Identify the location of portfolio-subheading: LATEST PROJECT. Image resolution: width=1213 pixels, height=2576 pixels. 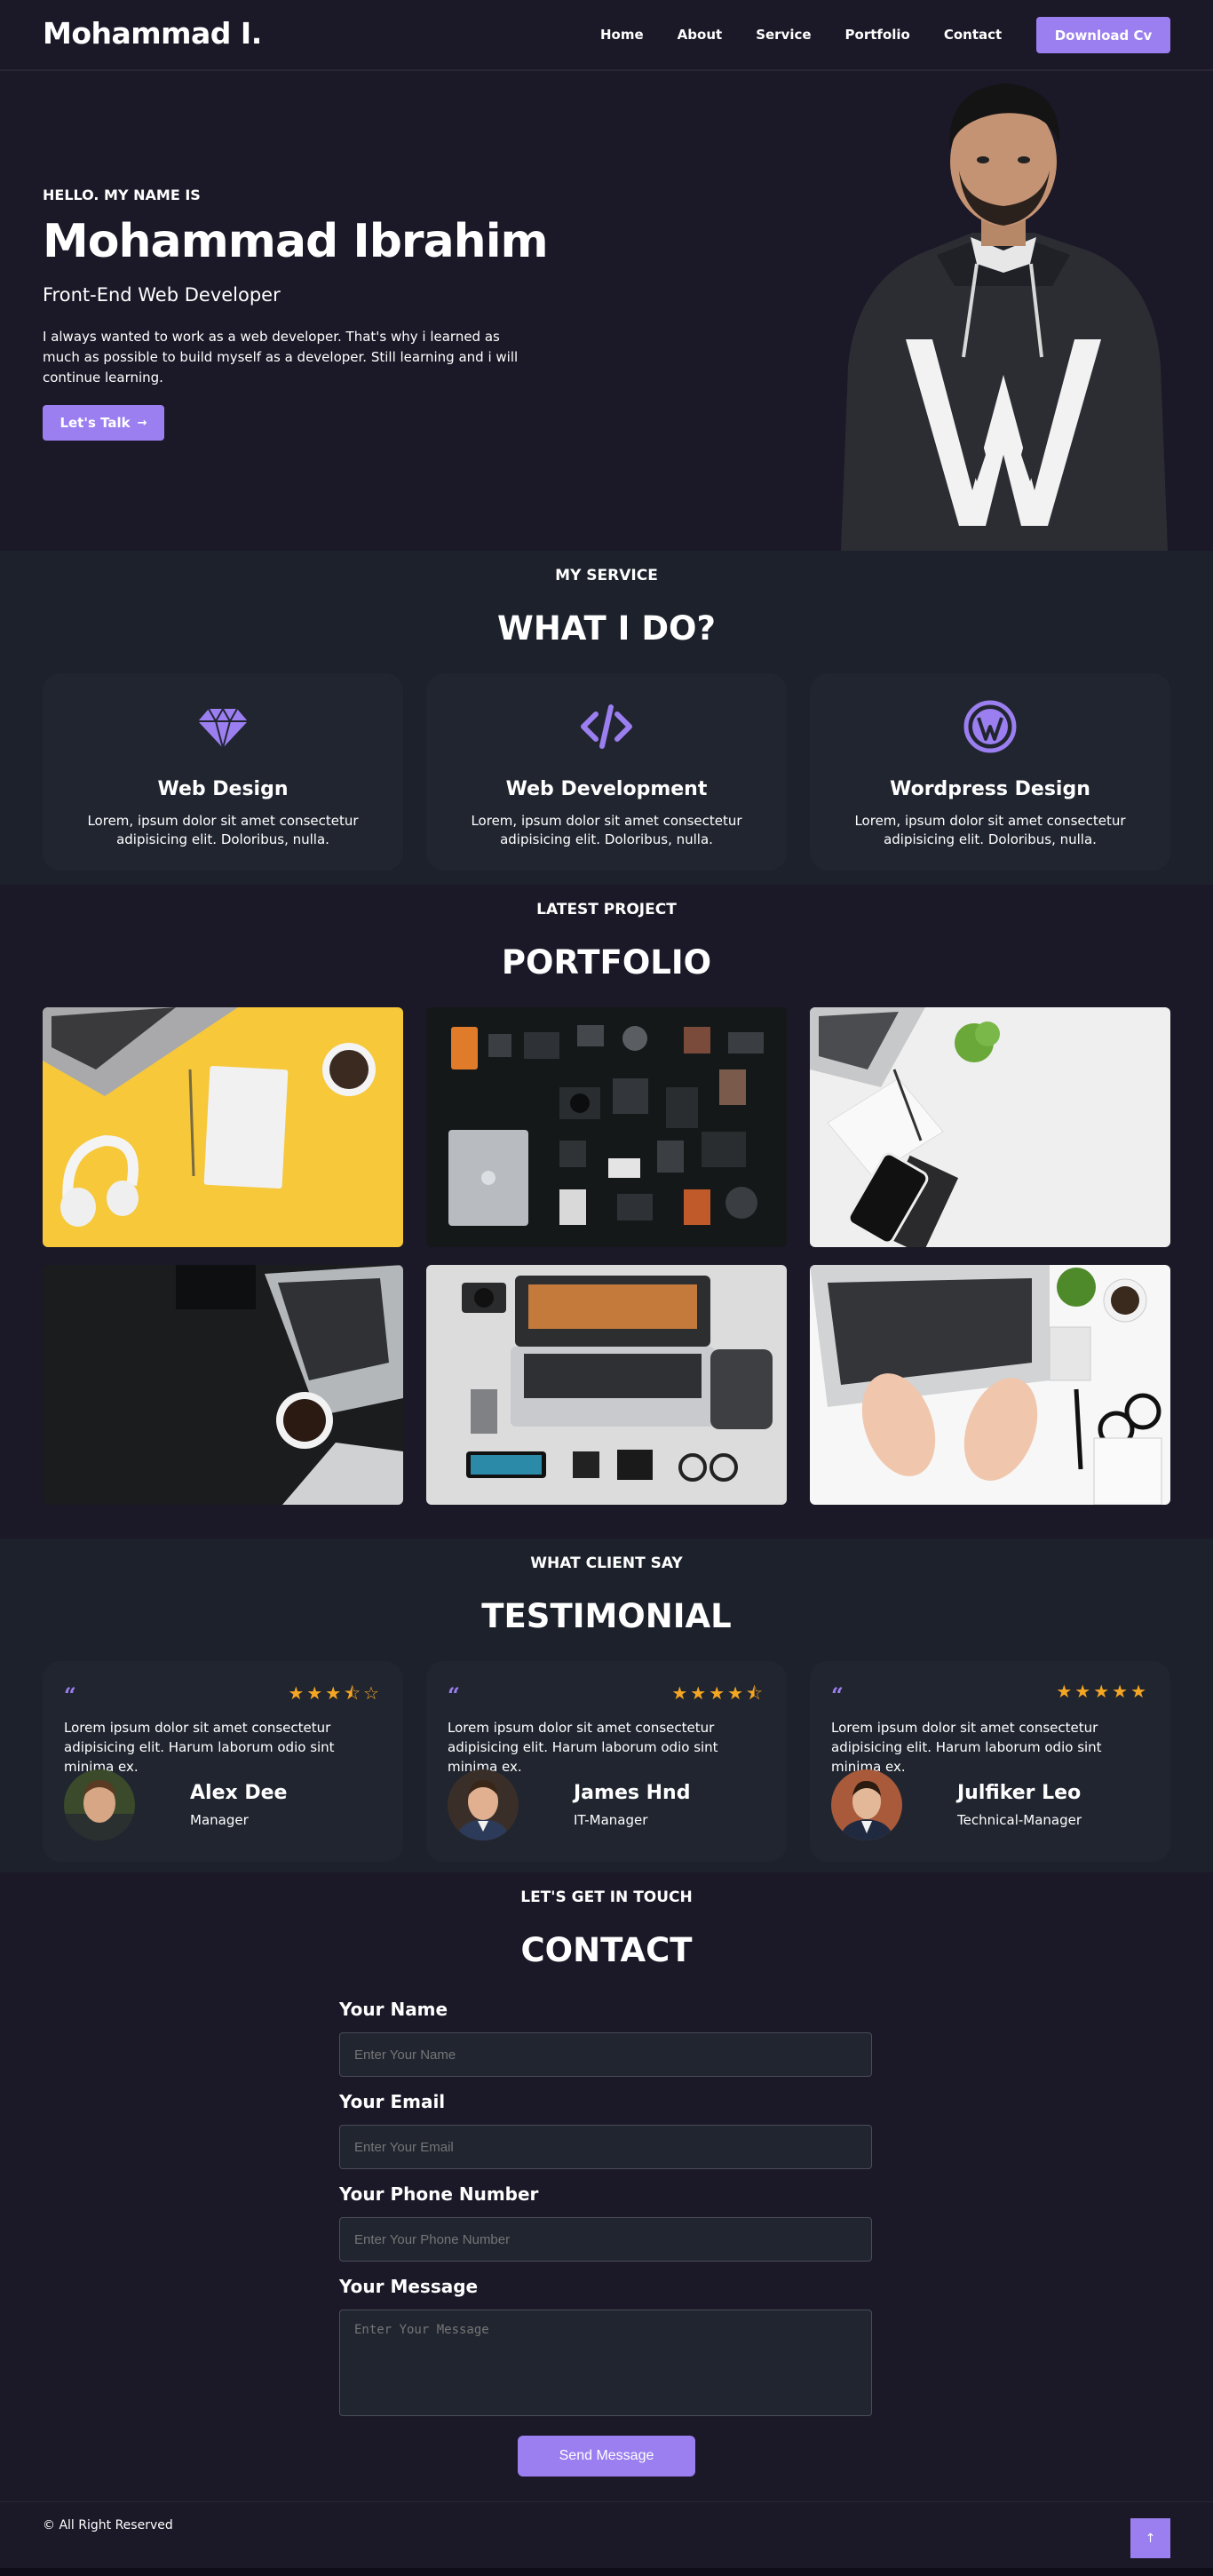
(606, 909).